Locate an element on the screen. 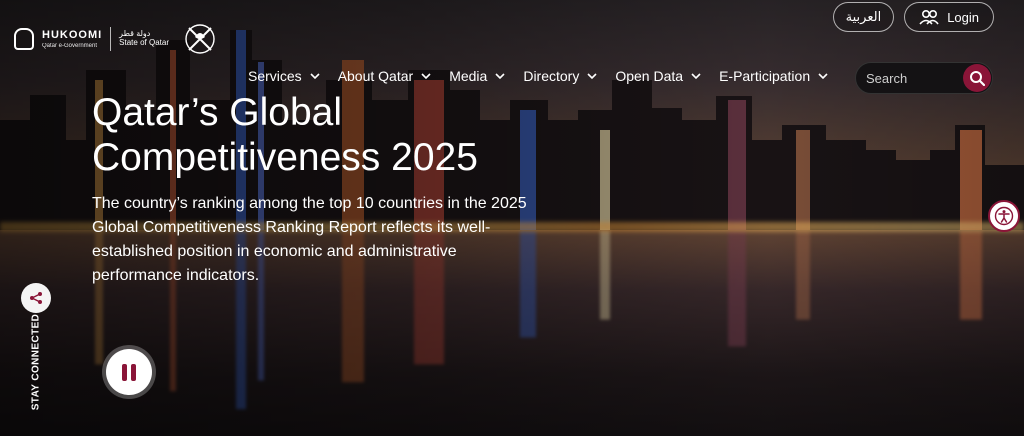 This screenshot has height=436, width=1024. nav-item-e-participation: E-Participation is located at coordinates (773, 76).